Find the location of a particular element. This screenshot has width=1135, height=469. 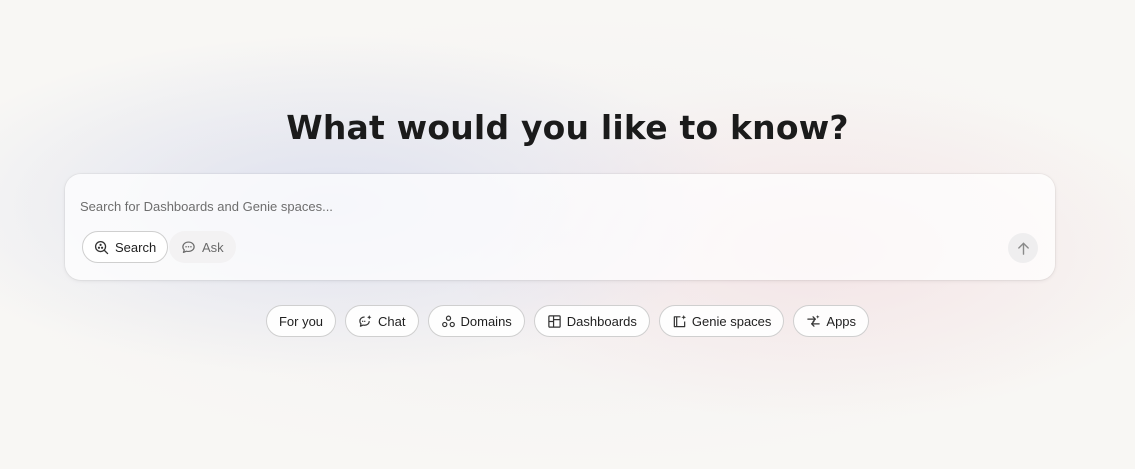

chip-for-you: For you is located at coordinates (301, 321).